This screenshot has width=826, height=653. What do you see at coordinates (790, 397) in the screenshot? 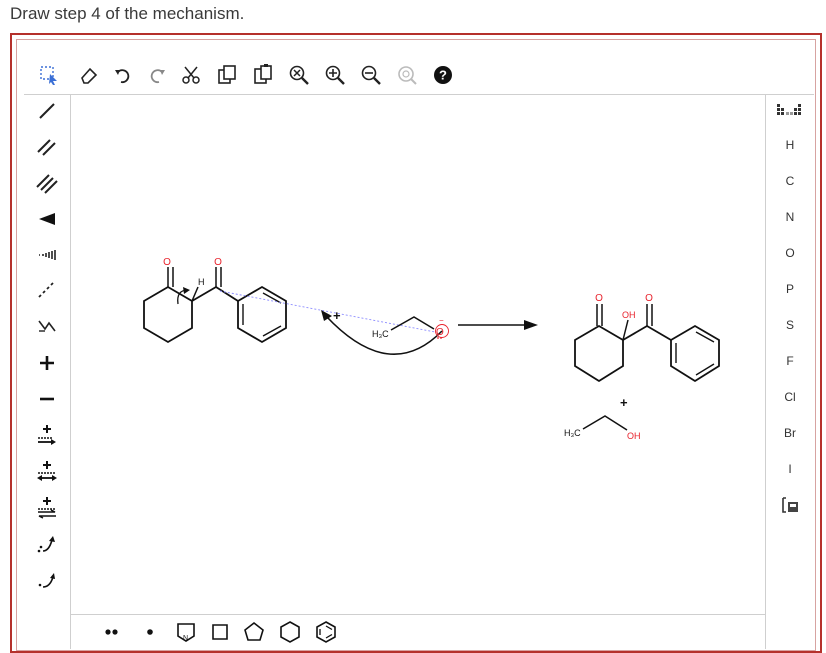
I see `element-cl-button: Cl` at bounding box center [790, 397].